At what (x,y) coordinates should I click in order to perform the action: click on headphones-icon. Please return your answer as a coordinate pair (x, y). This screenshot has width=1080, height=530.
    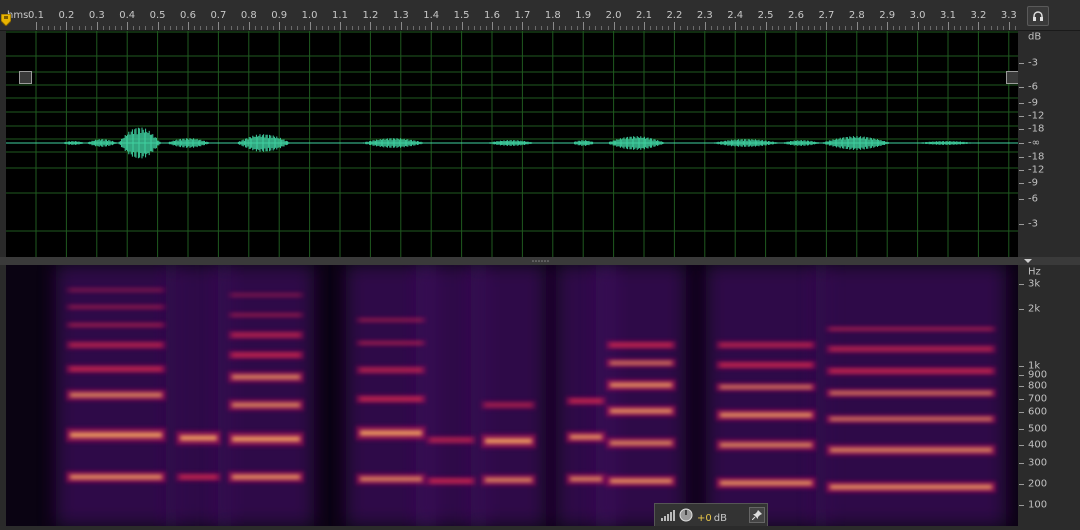
    Looking at the image, I should click on (1038, 16).